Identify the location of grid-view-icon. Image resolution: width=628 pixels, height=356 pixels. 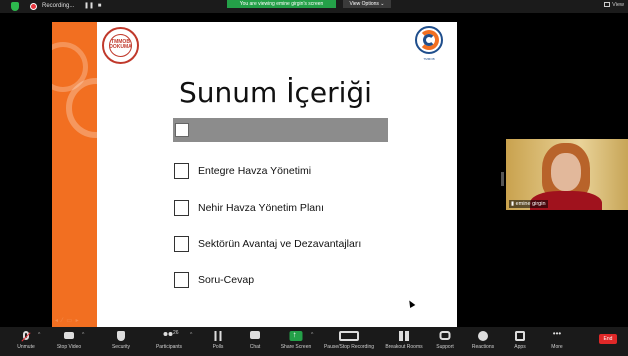
(607, 5).